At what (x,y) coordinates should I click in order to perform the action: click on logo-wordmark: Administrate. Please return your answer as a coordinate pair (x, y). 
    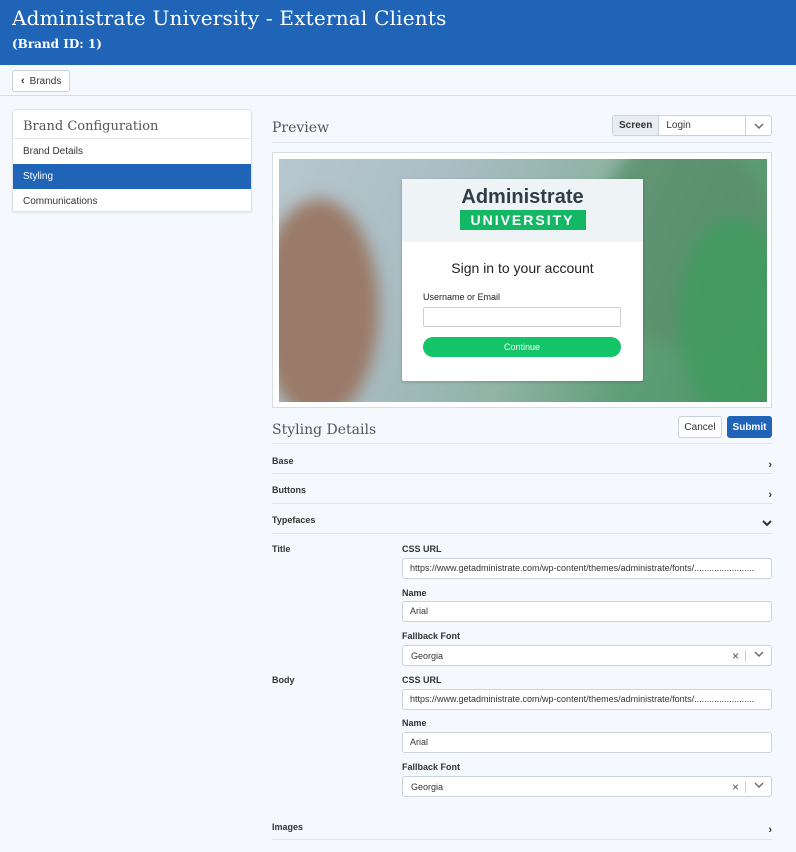
    Looking at the image, I should click on (522, 197).